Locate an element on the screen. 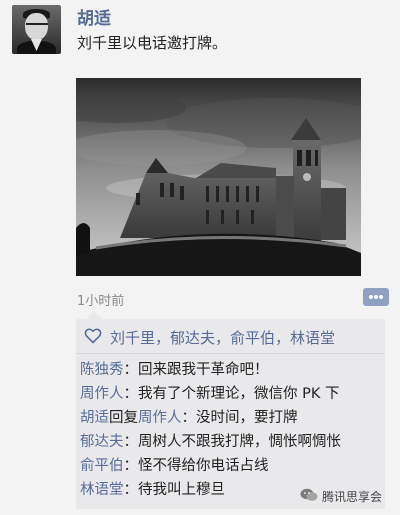 Image resolution: width=400 pixels, height=515 pixels. comment-author: 林语堂 is located at coordinates (102, 490).